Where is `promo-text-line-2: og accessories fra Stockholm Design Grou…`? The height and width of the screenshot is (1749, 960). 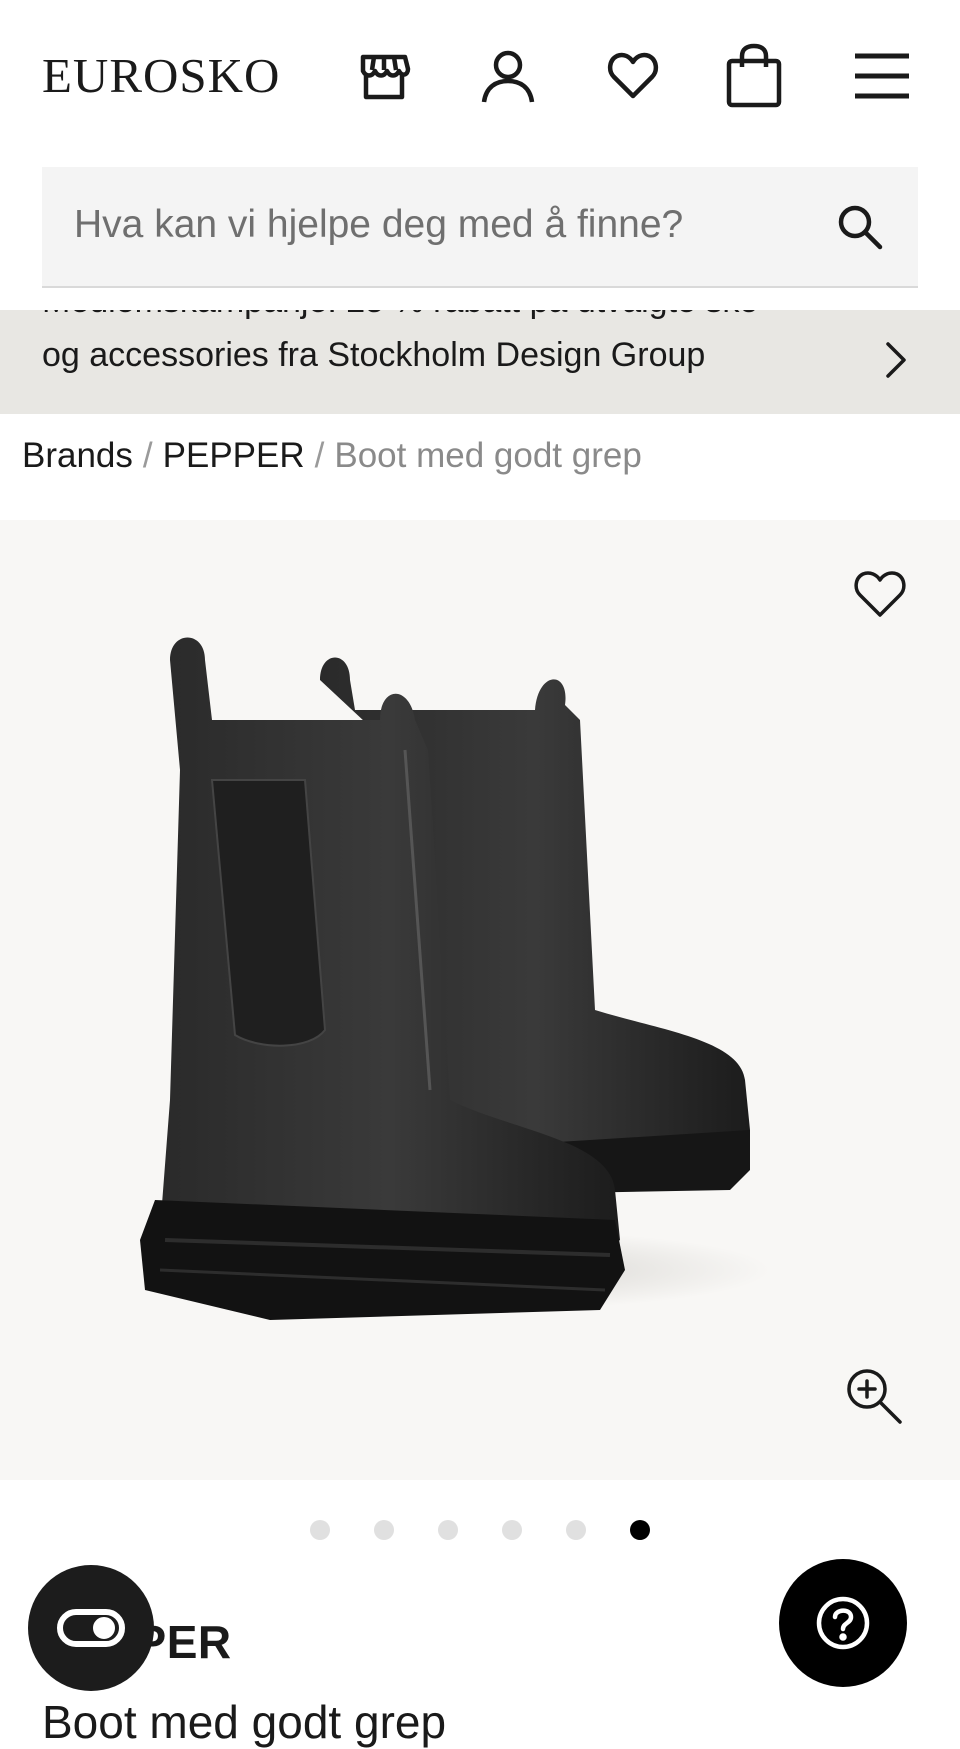 promo-text-line-2: og accessories fra Stockholm Design Grou… is located at coordinates (374, 355).